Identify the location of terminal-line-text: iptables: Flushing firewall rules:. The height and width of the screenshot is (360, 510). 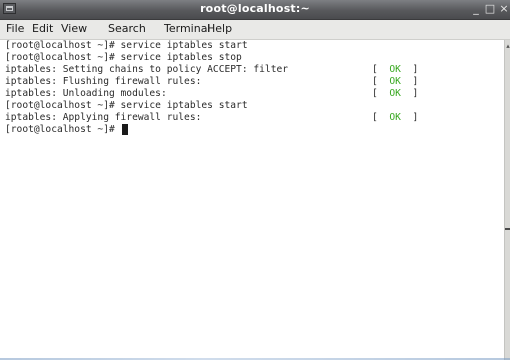
(103, 81).